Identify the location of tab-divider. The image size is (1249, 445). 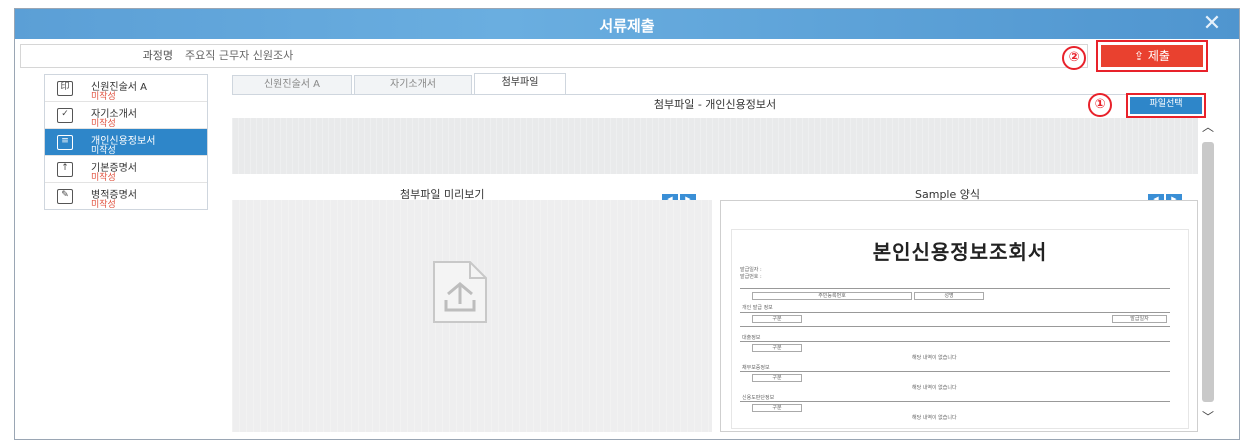
(714, 94).